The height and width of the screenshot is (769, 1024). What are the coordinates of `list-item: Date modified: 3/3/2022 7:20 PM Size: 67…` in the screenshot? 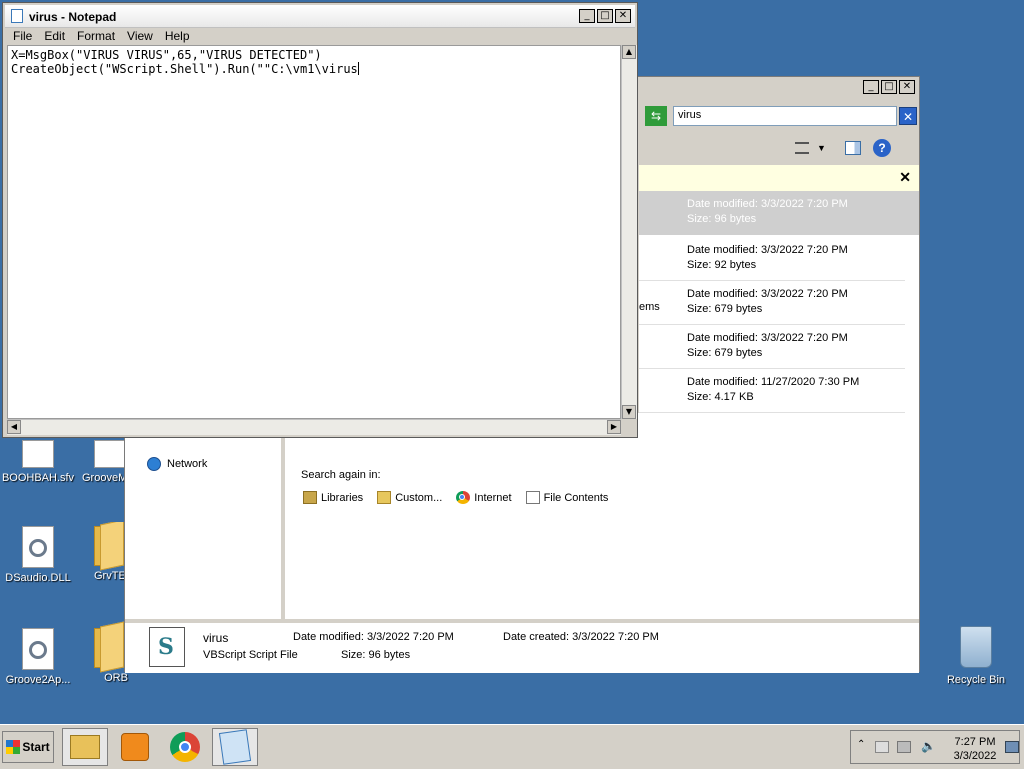 It's located at (779, 347).